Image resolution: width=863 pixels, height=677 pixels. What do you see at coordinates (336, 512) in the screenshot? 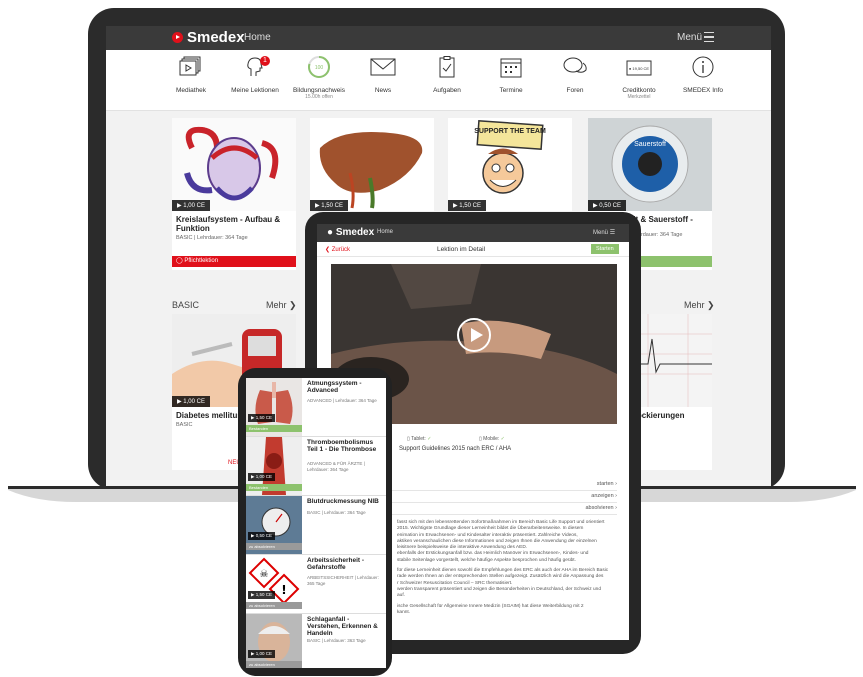
I see `lesson-meta: BASIC | Lehrdauer: 364 Tage` at bounding box center [336, 512].